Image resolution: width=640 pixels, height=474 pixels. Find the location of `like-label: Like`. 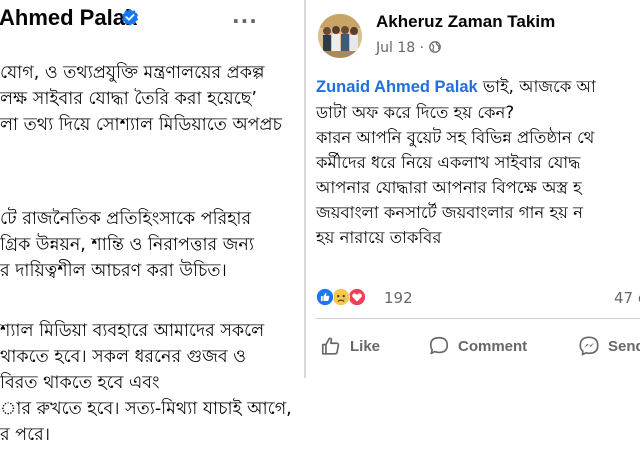

like-label: Like is located at coordinates (365, 346).